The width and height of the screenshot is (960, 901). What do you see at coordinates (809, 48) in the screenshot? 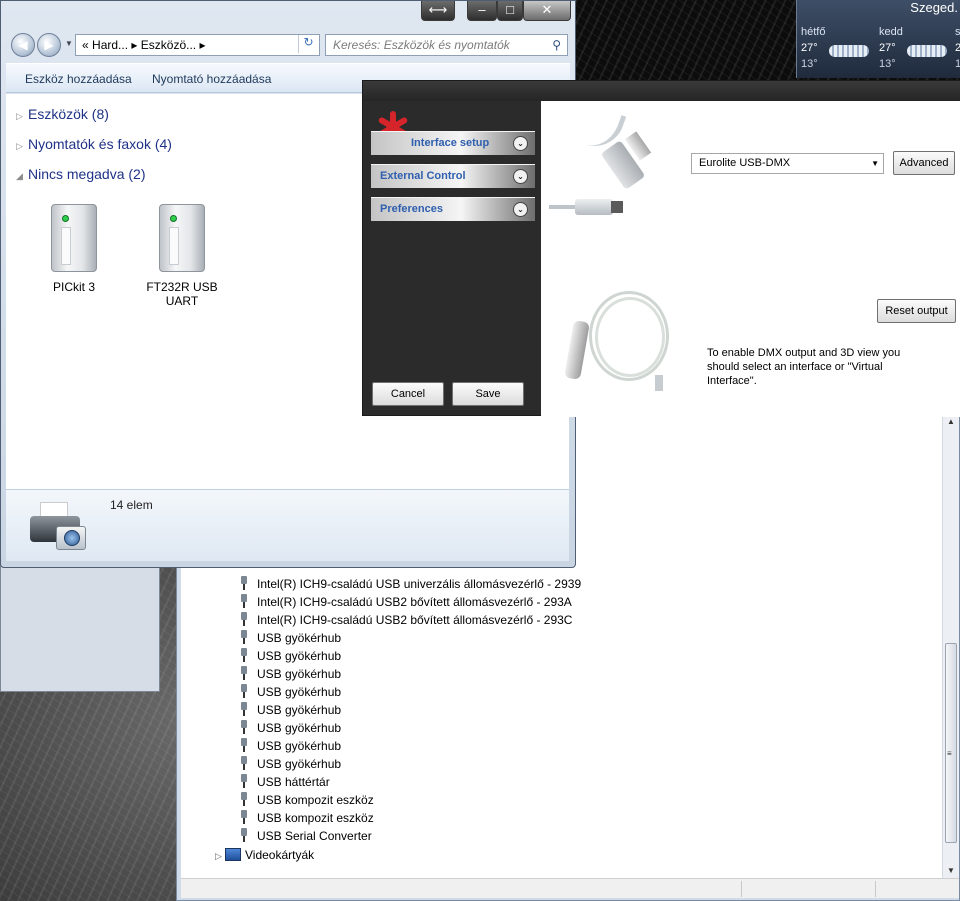
I see `weather-high: 27°` at bounding box center [809, 48].